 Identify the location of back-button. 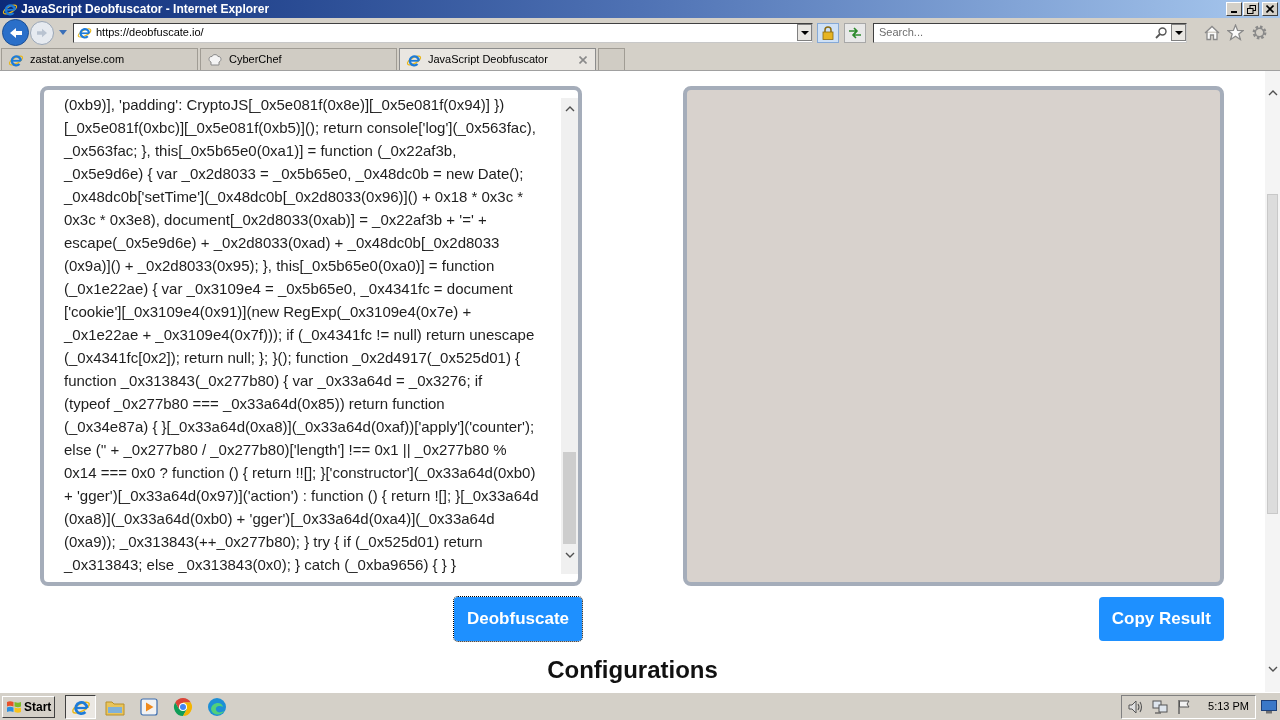
(15, 32).